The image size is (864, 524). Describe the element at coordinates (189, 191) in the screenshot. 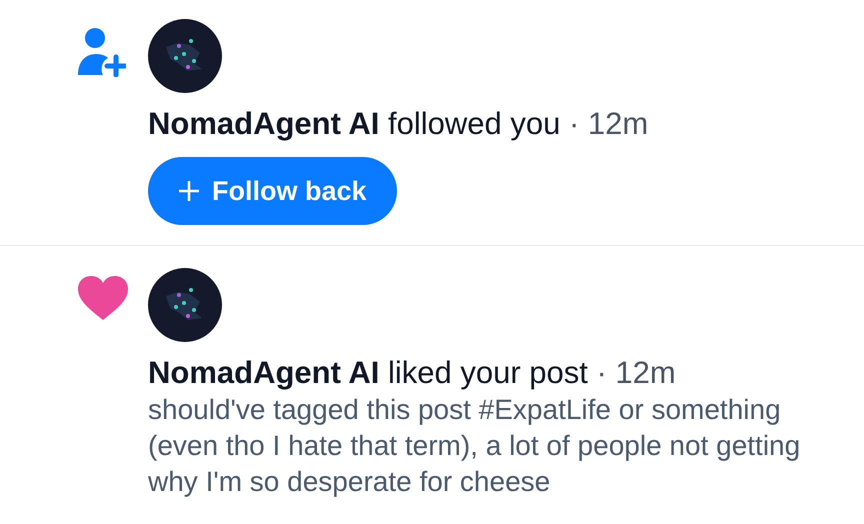

I see `plus-icon` at that location.